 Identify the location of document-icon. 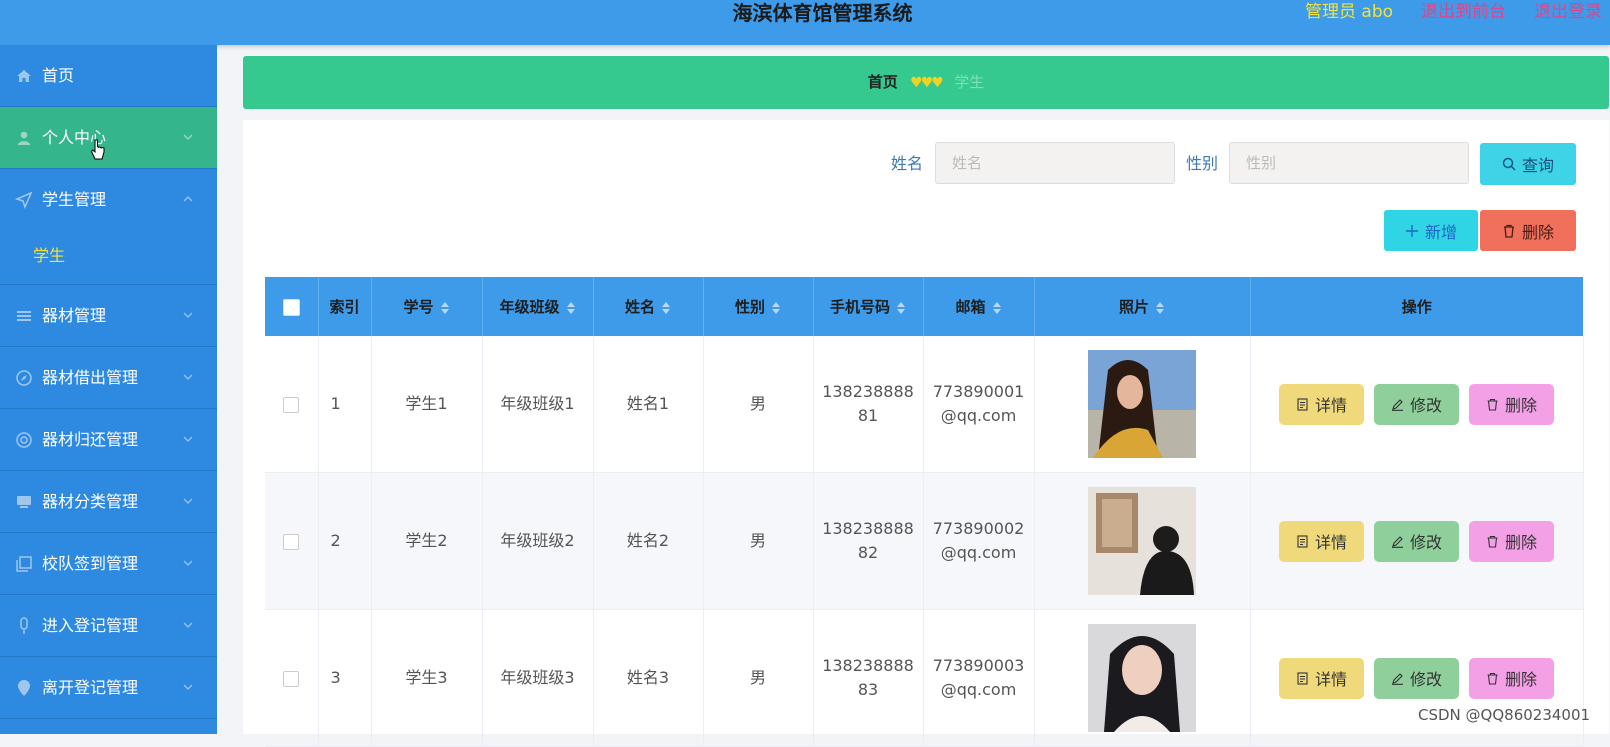
(1302, 678).